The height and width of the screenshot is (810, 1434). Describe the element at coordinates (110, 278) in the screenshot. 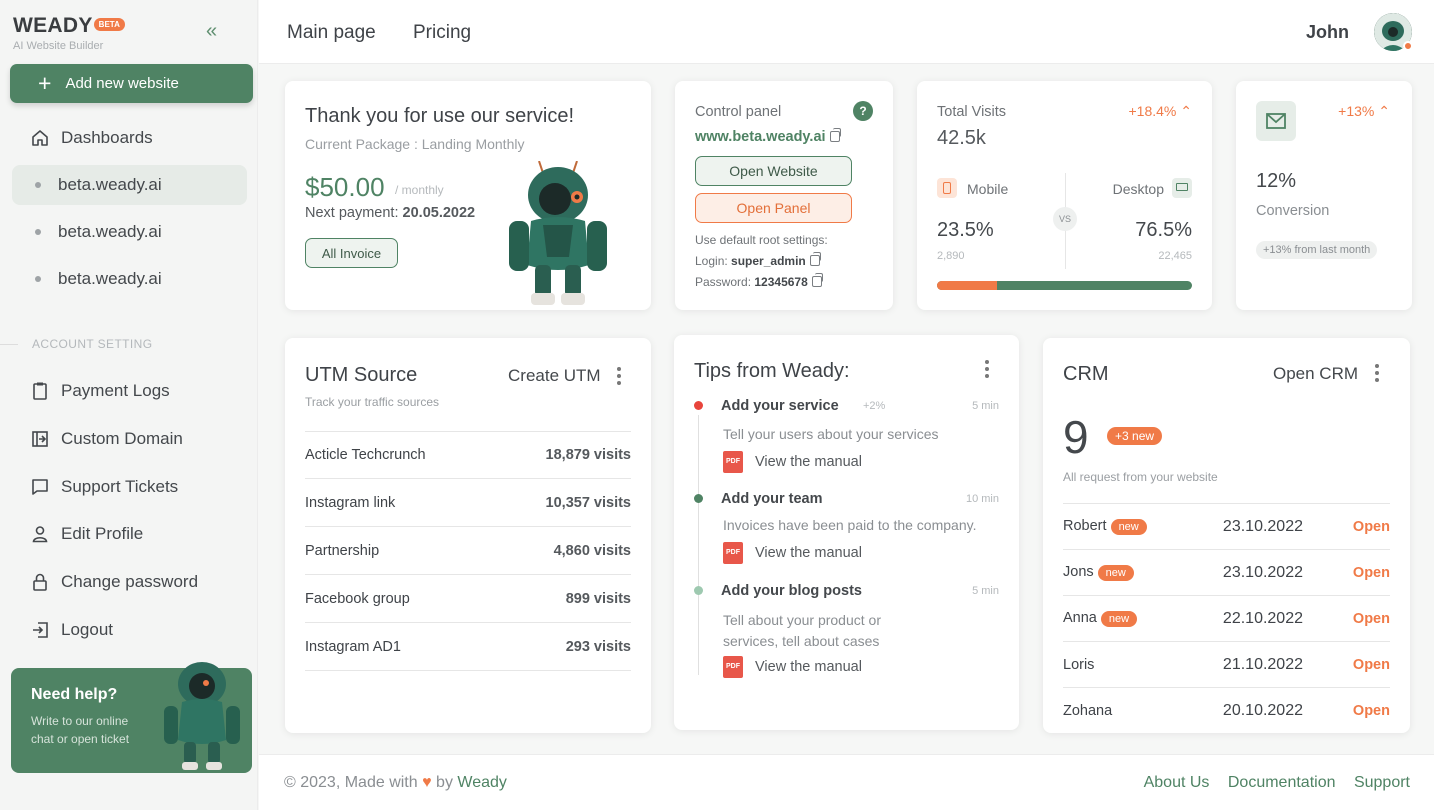

I see `sidebar-item-label: beta.weady.ai` at that location.